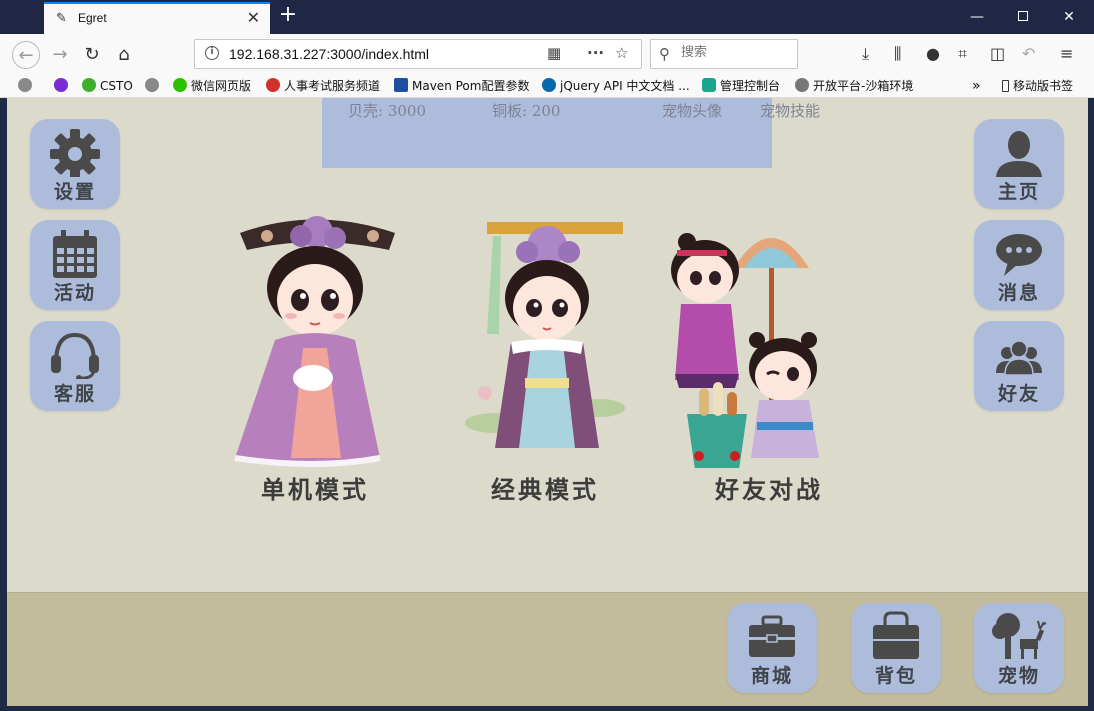  Describe the element at coordinates (1023, 17) in the screenshot. I see `maximize-button` at that location.